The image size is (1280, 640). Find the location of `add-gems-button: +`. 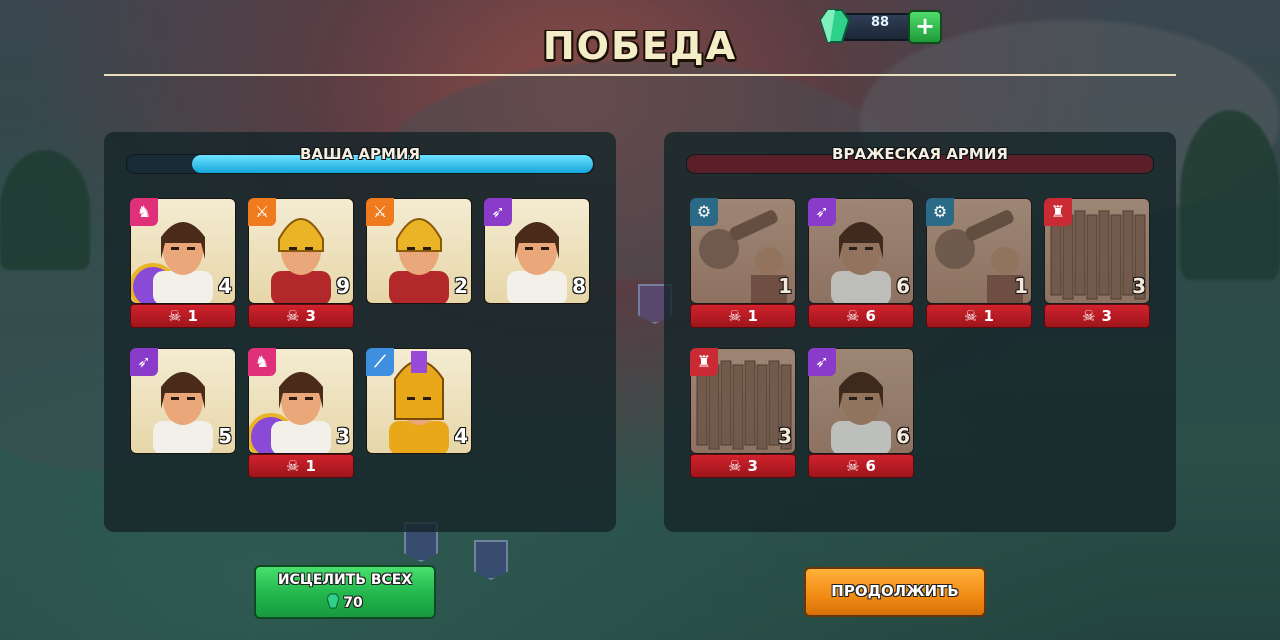

add-gems-button: + is located at coordinates (925, 27).